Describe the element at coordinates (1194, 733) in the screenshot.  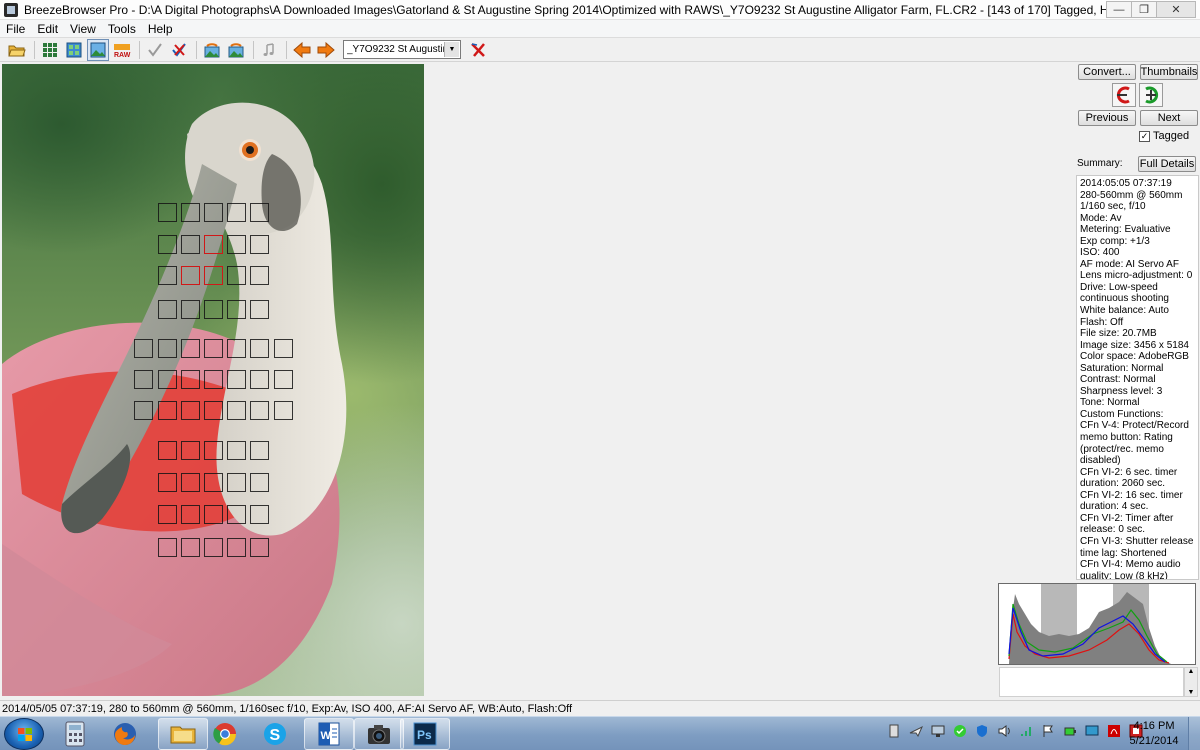
I see `show-desktop-button` at that location.